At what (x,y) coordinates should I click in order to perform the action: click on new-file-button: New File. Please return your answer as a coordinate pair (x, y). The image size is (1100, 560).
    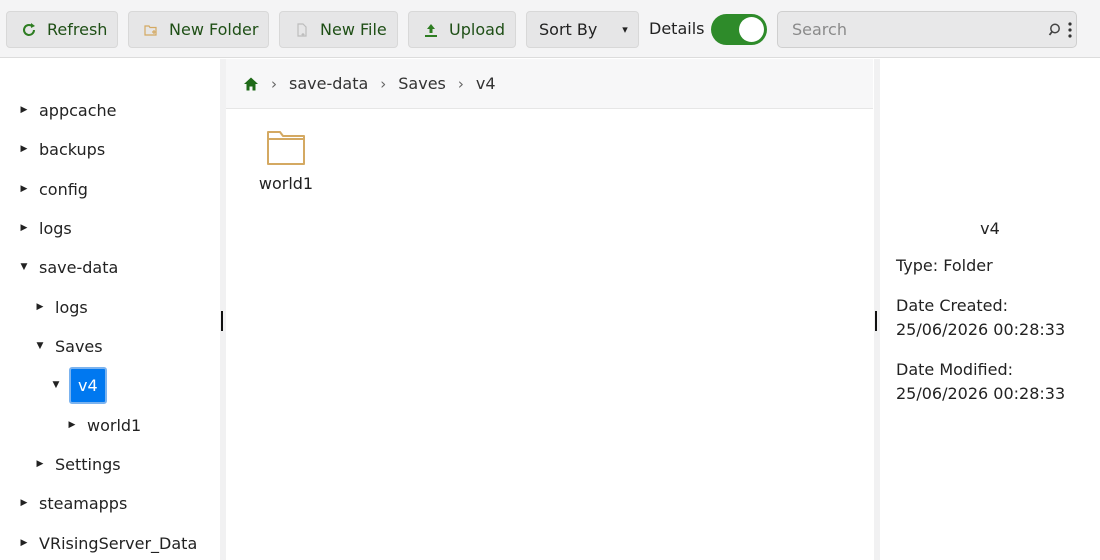
    Looking at the image, I should click on (338, 29).